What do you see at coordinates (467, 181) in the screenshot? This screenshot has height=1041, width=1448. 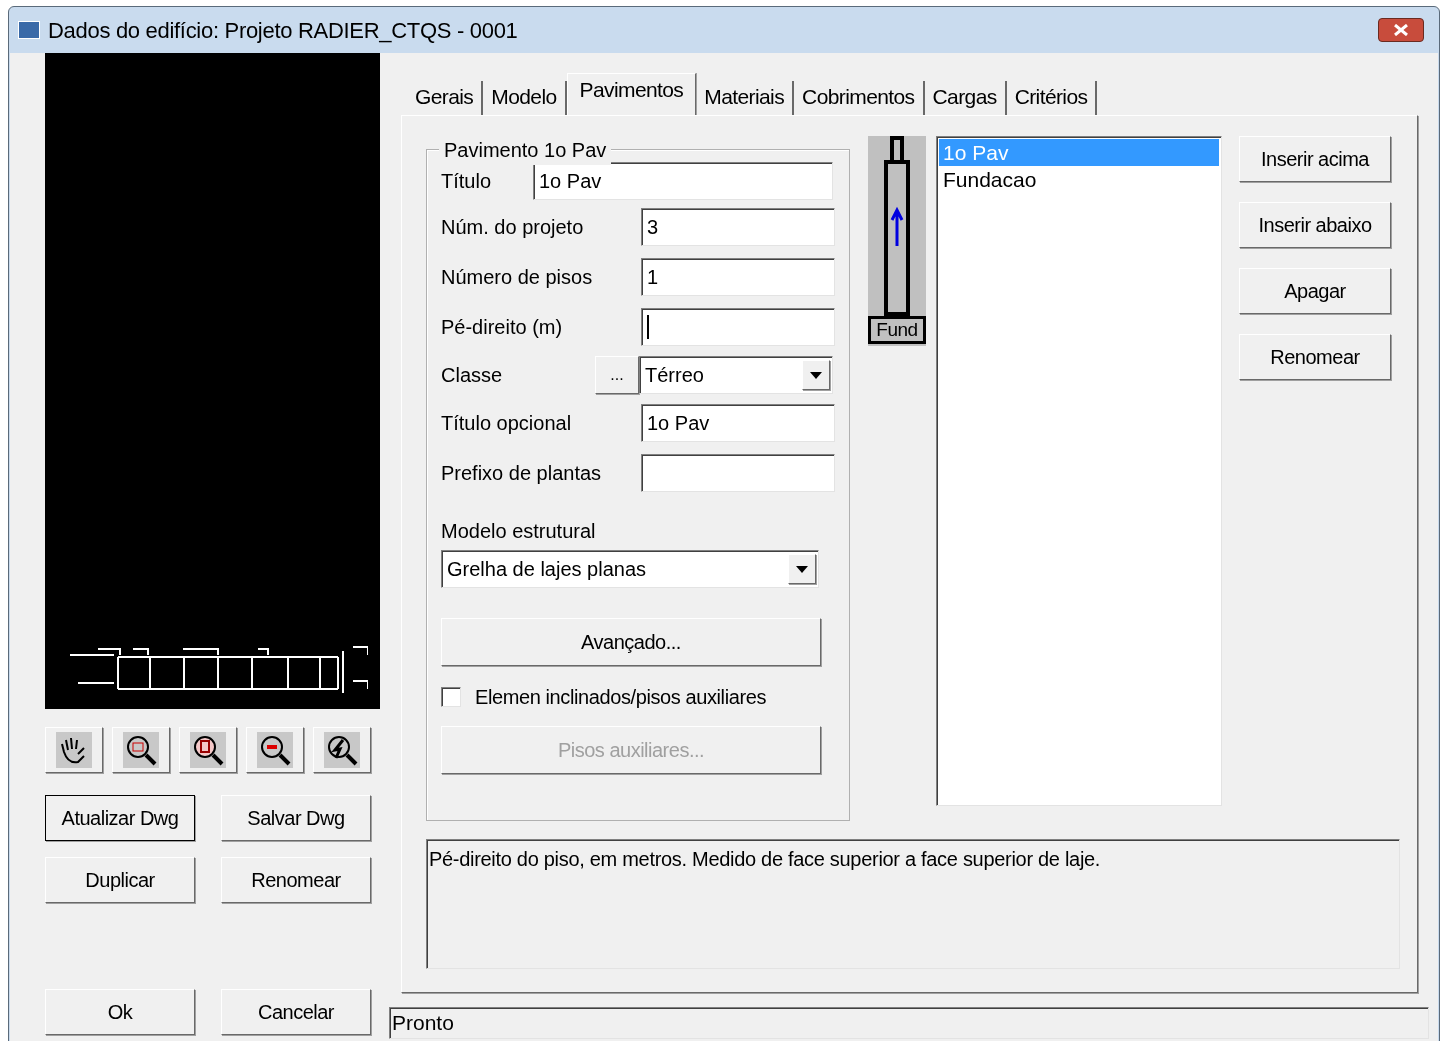 I see `field-label: Título` at bounding box center [467, 181].